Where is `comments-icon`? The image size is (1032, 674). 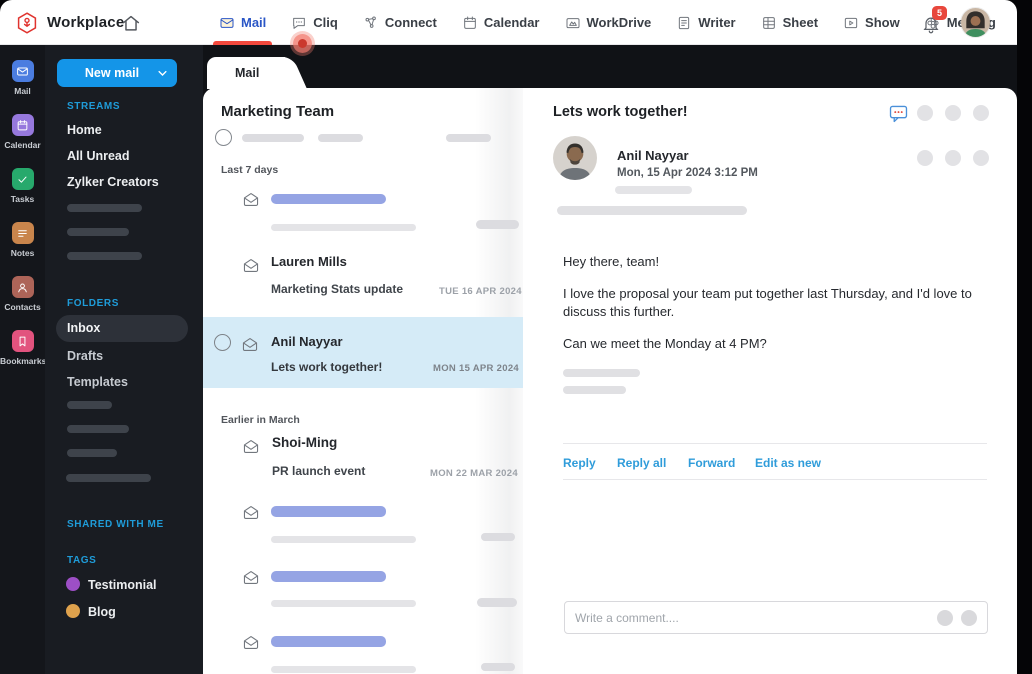
comments-icon is located at coordinates (898, 113).